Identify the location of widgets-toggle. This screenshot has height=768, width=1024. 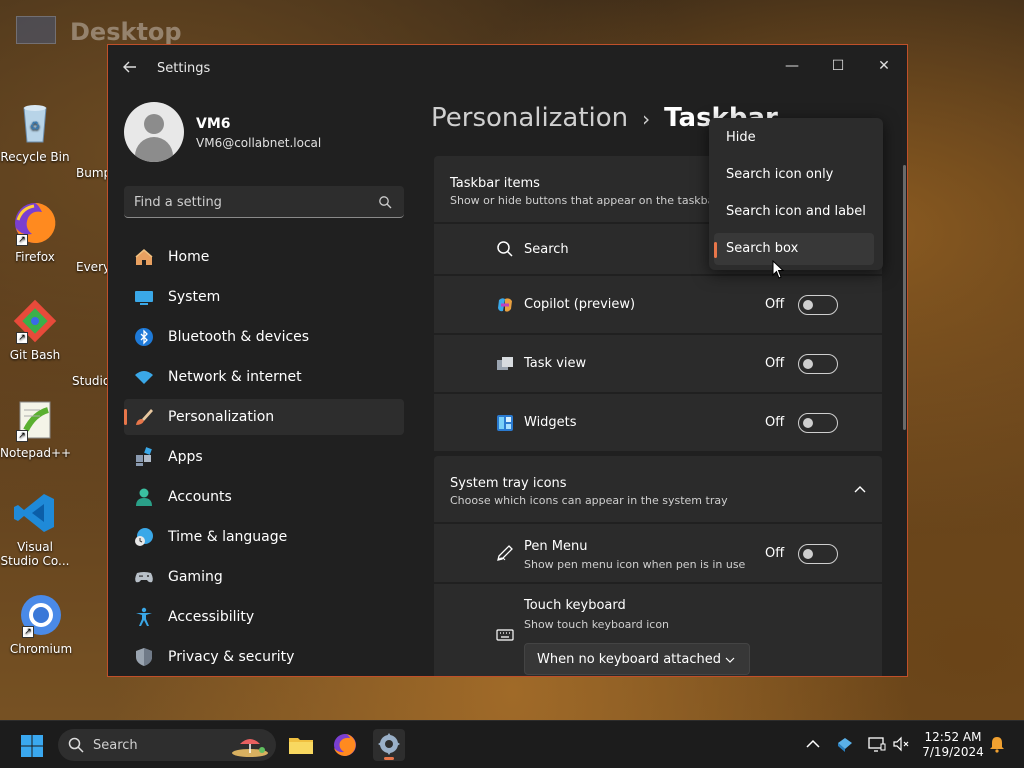
(818, 423).